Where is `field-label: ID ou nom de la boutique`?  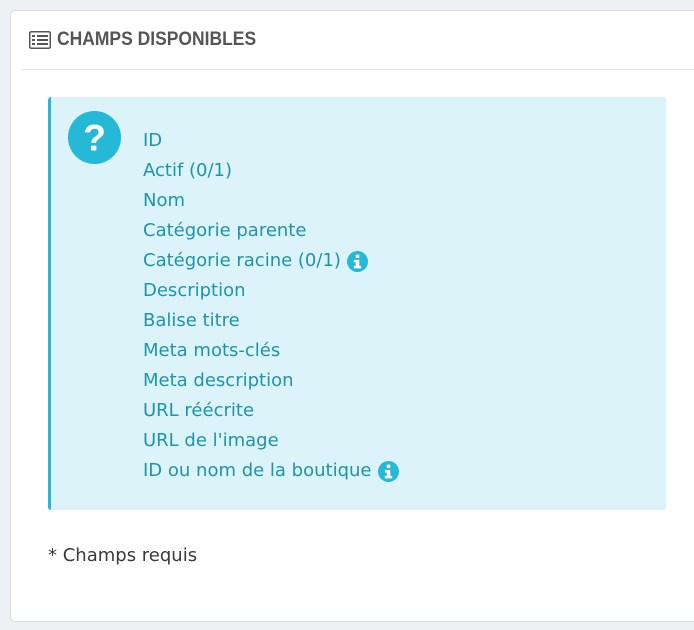 field-label: ID ou nom de la boutique is located at coordinates (257, 470).